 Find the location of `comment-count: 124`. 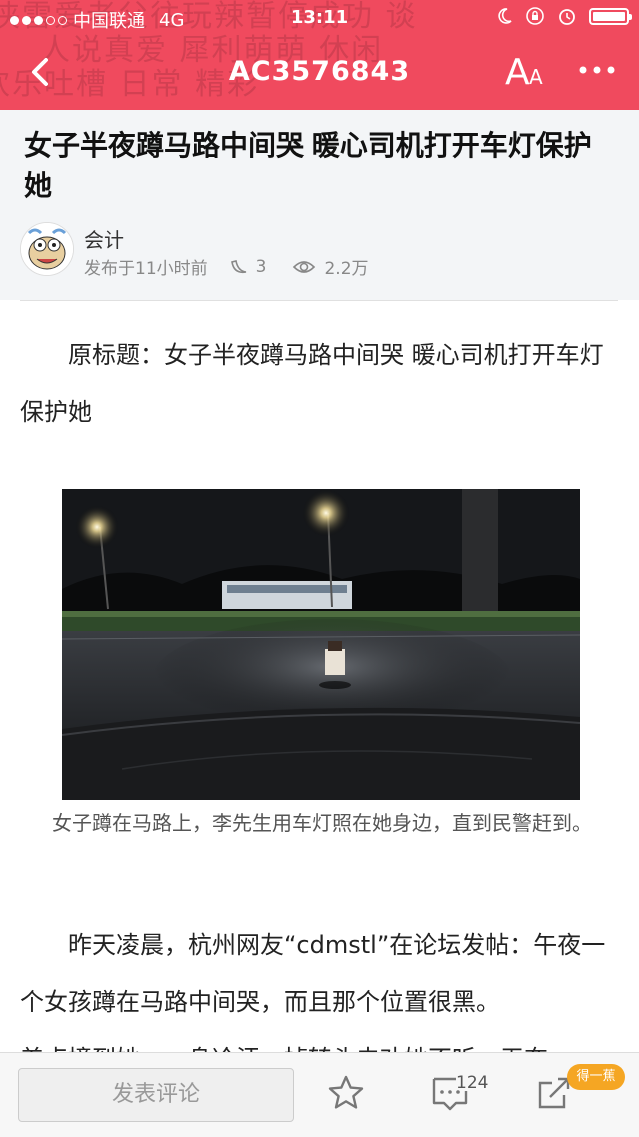

comment-count: 124 is located at coordinates (472, 1083).